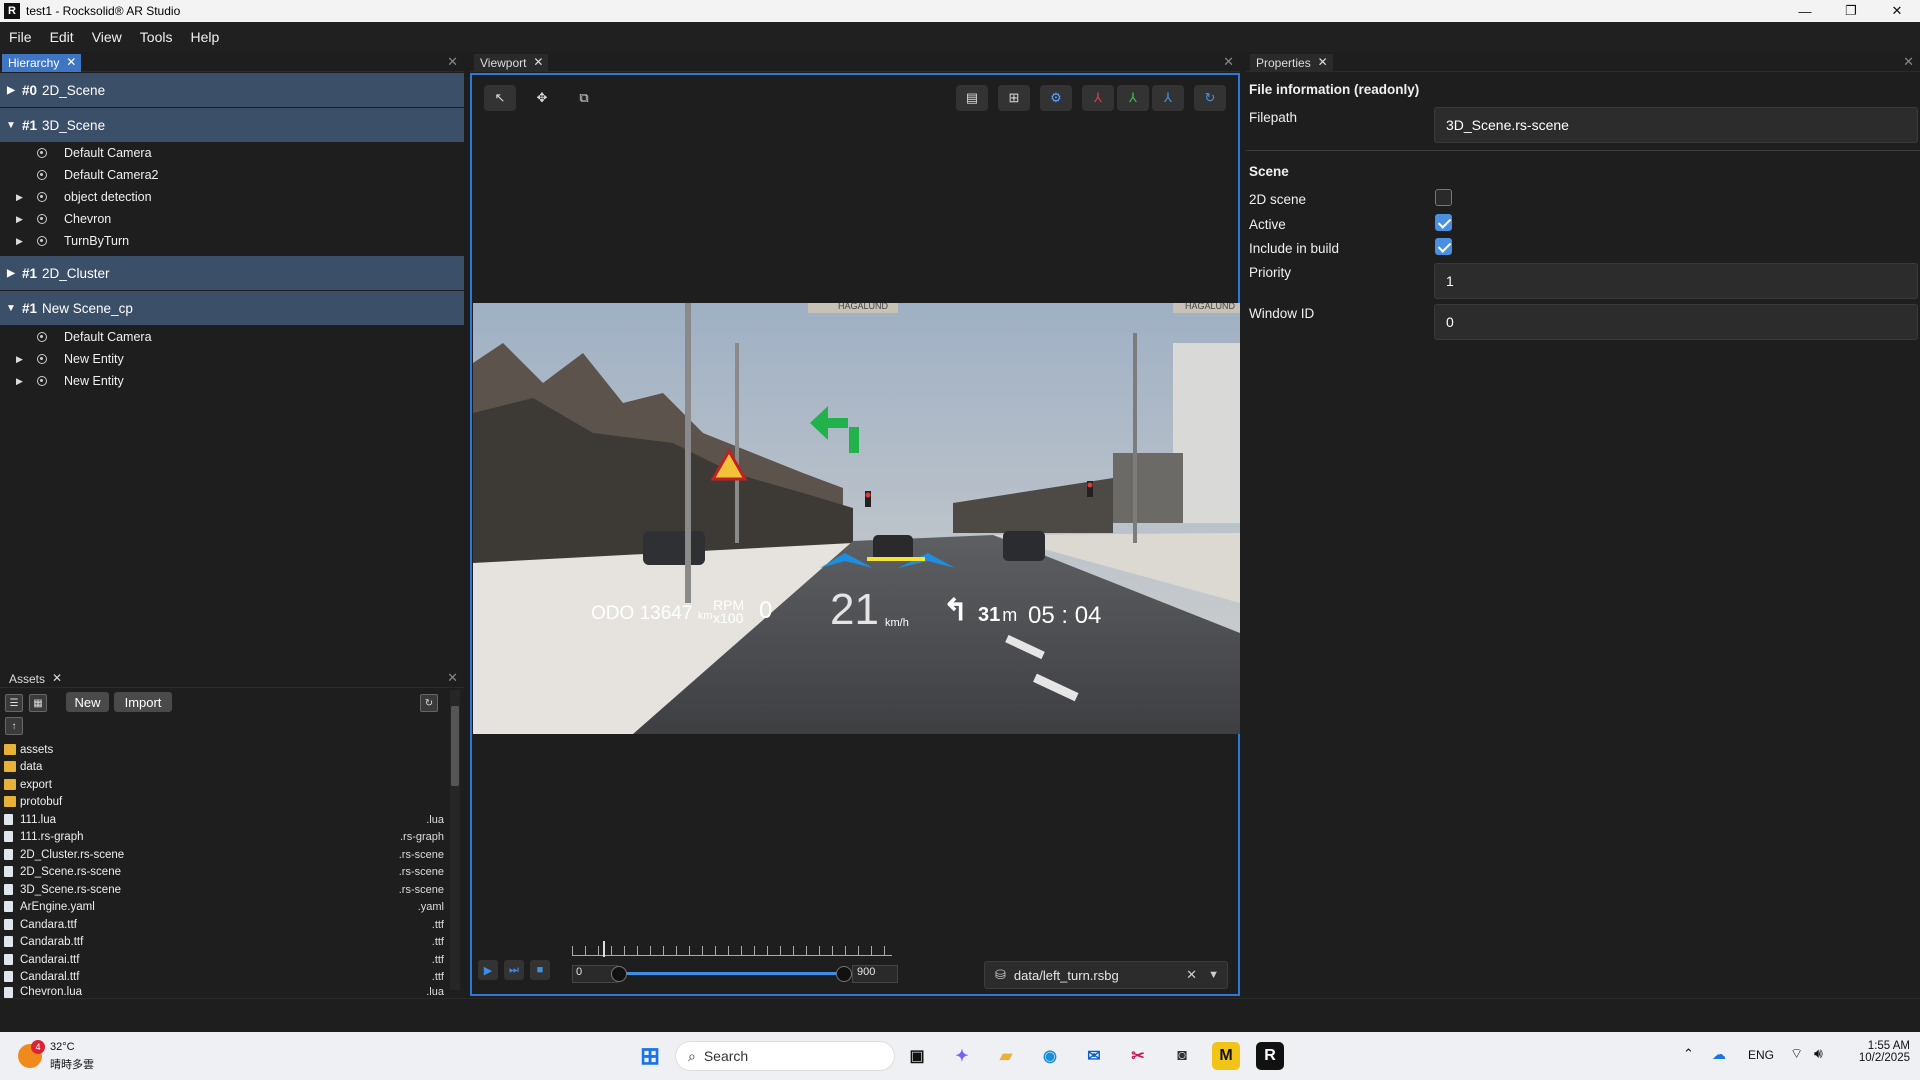  What do you see at coordinates (1688, 1054) in the screenshot?
I see `tray-chevron-up-icon: ⌃` at bounding box center [1688, 1054].